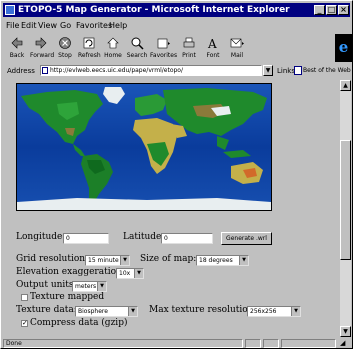 Image resolution: width=353 pixels, height=349 pixels. I want to click on elevation-select: 10x ▼, so click(130, 273).